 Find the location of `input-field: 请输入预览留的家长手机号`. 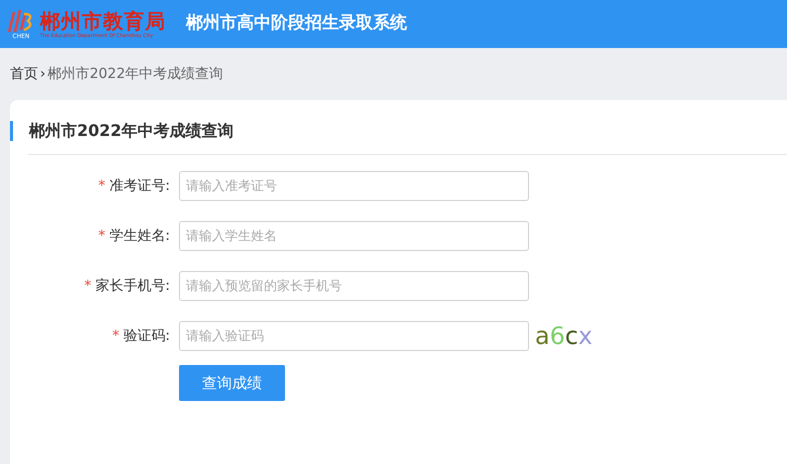

input-field: 请输入预览留的家长手机号 is located at coordinates (354, 286).